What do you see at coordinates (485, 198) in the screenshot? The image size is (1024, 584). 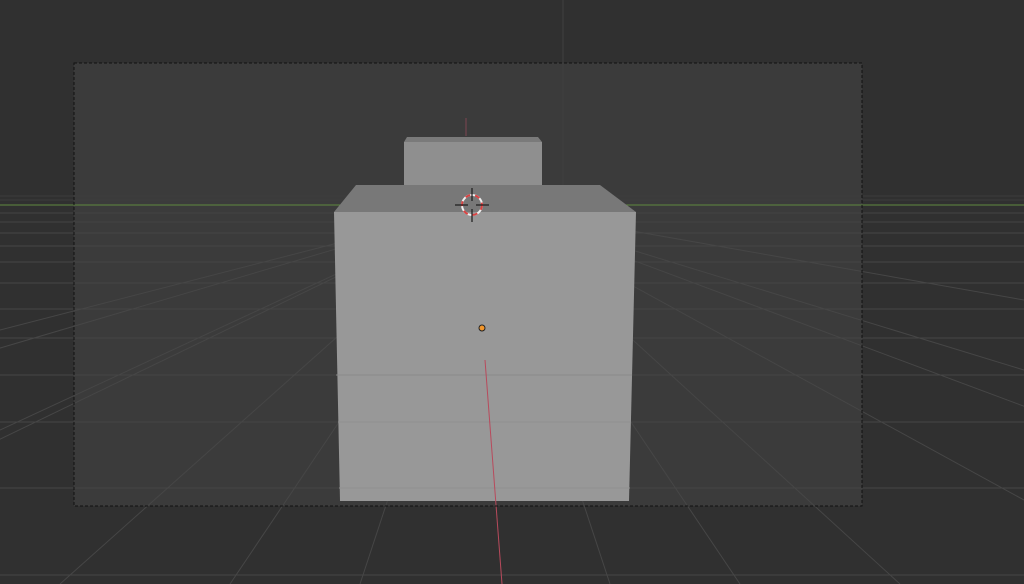 I see `cube-front-top-face` at bounding box center [485, 198].